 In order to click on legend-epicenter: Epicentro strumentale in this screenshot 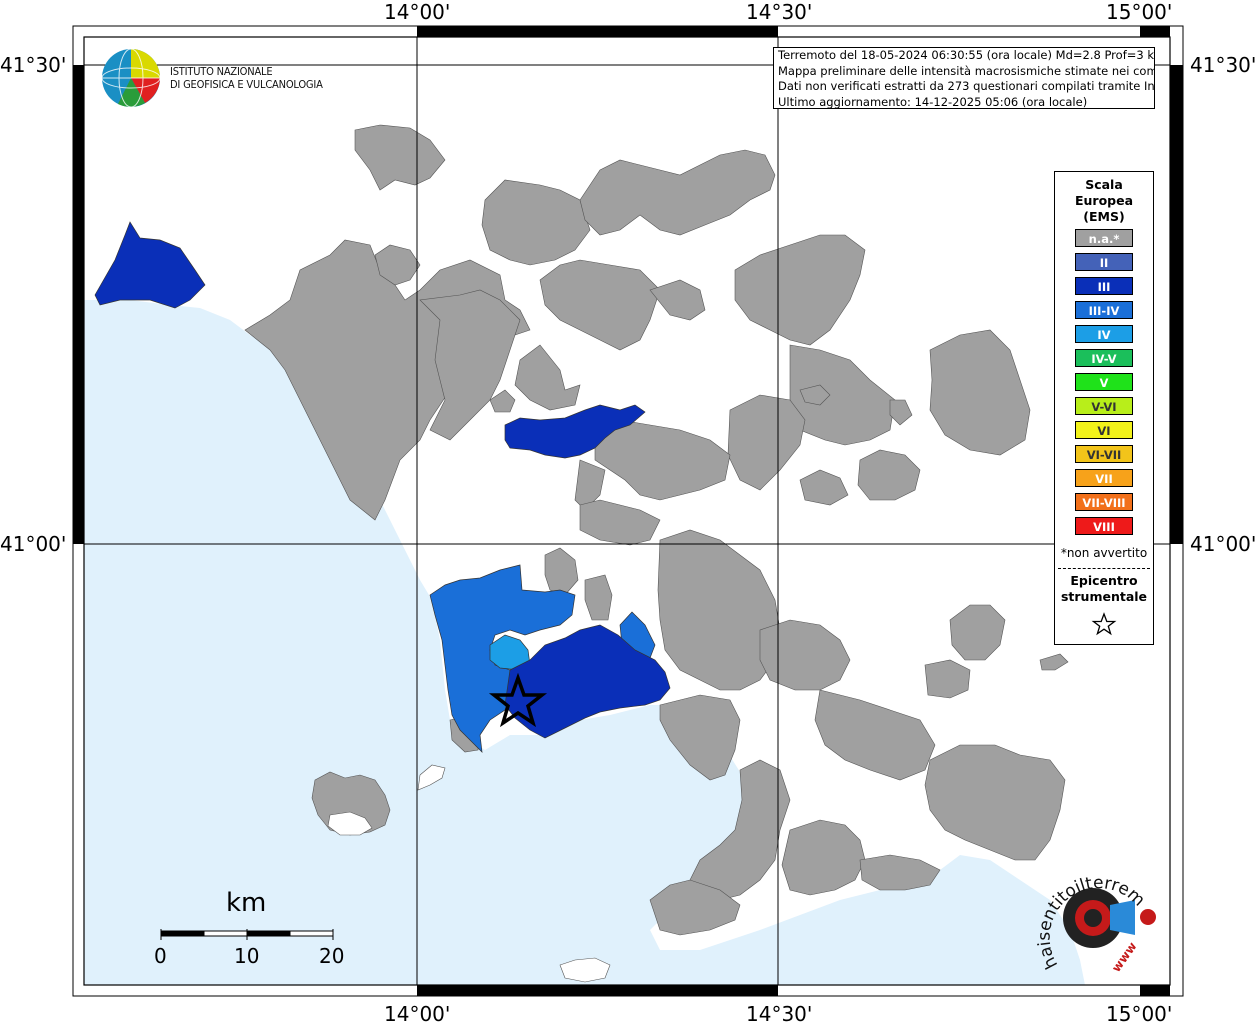, I will do `click(1104, 589)`.